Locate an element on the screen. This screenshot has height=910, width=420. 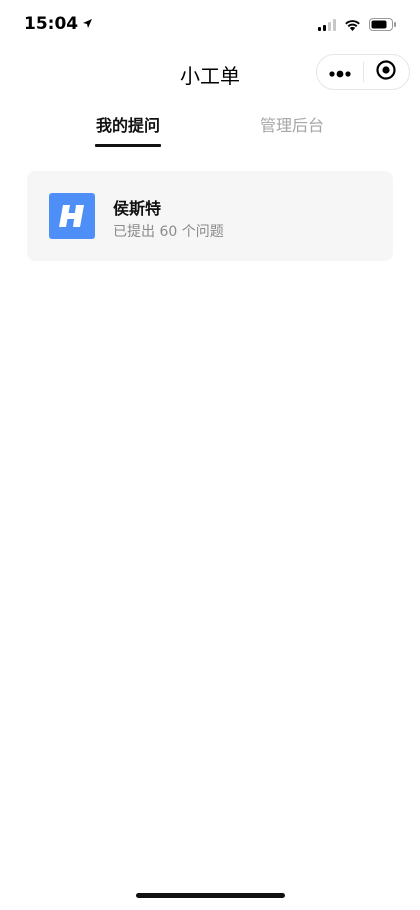
tab-bar: 我的提问 管理后台 is located at coordinates (210, 132).